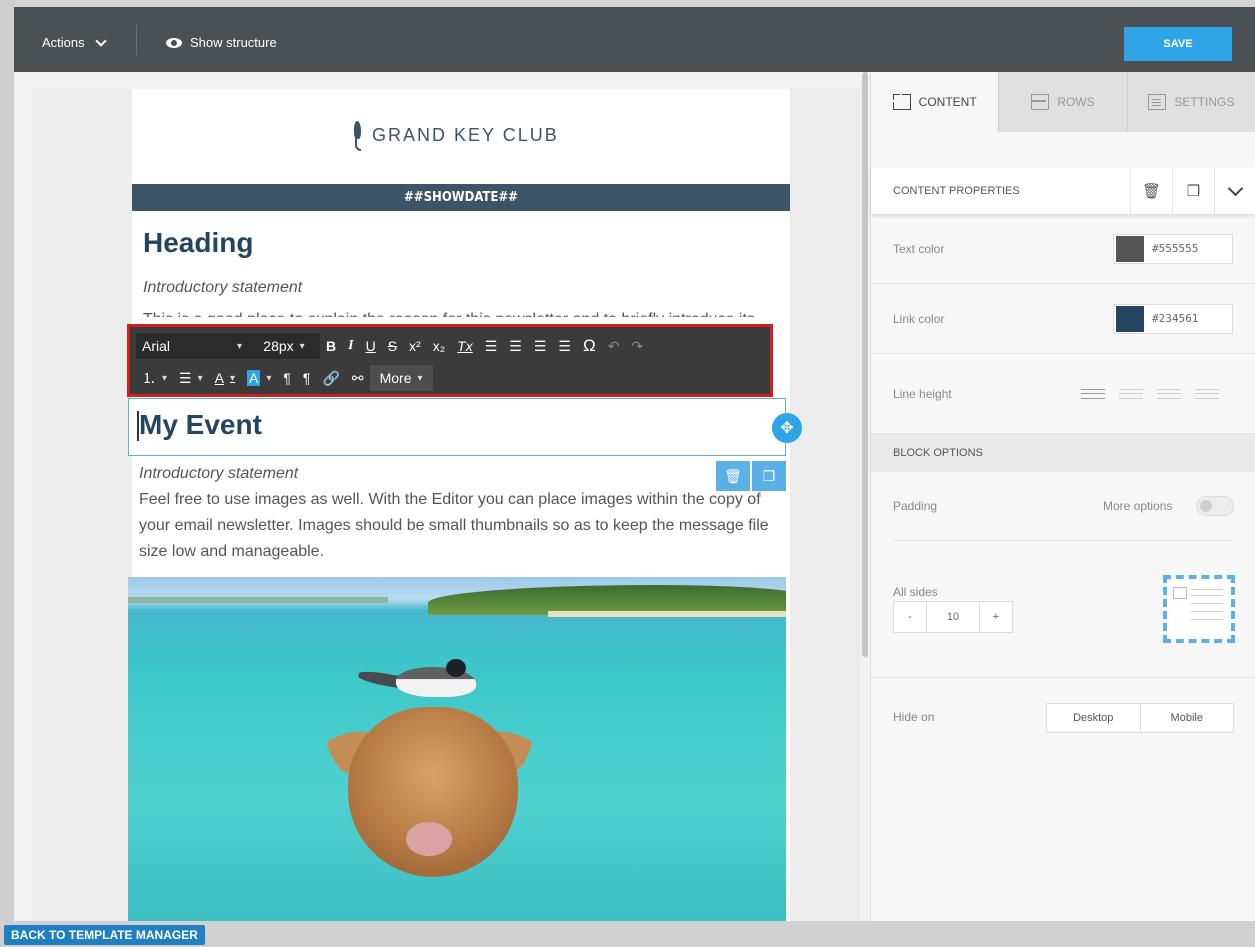  Describe the element at coordinates (1131, 393) in the screenshot. I see `line-height-normal-icon` at that location.